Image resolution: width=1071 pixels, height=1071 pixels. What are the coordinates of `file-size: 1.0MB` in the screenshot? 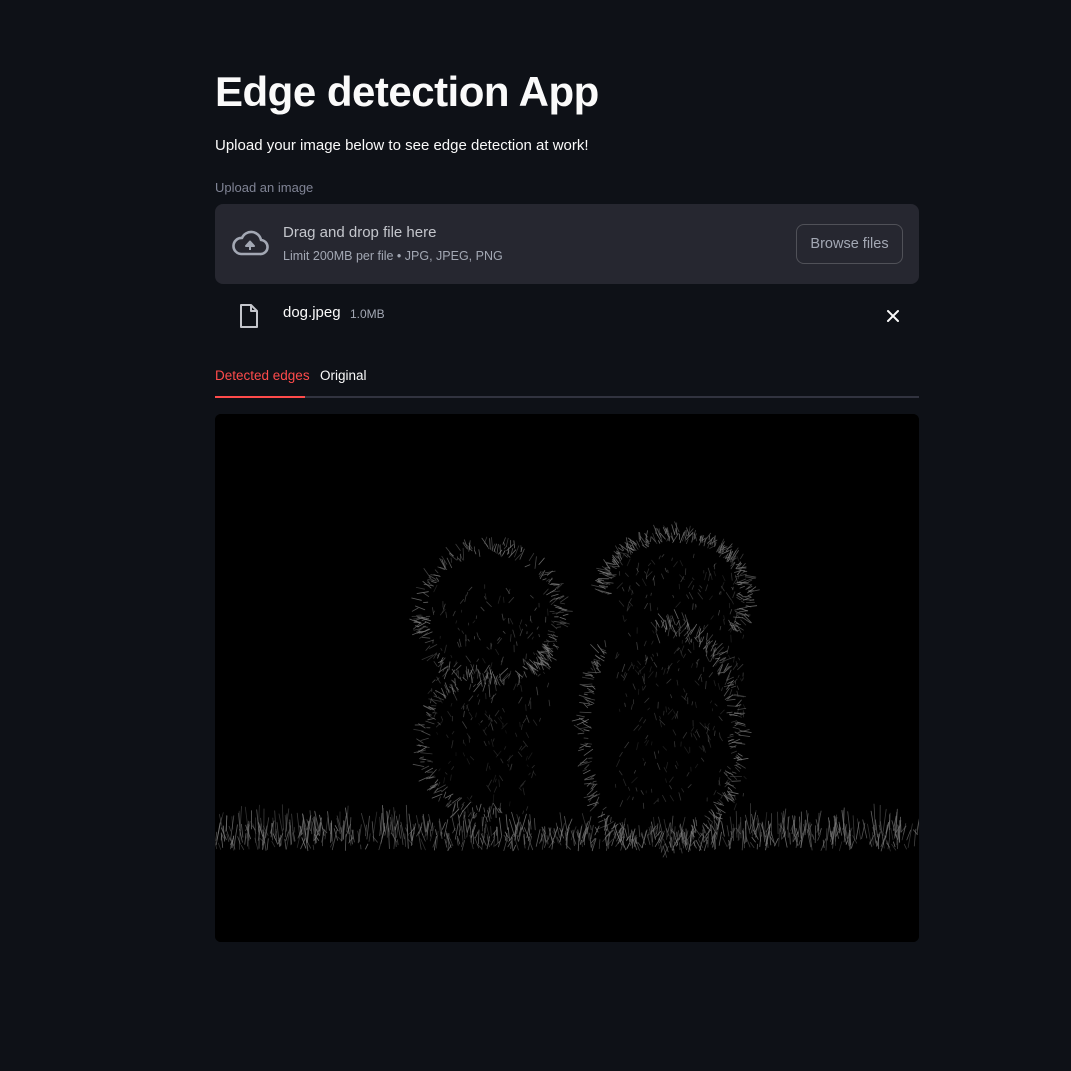 It's located at (367, 314).